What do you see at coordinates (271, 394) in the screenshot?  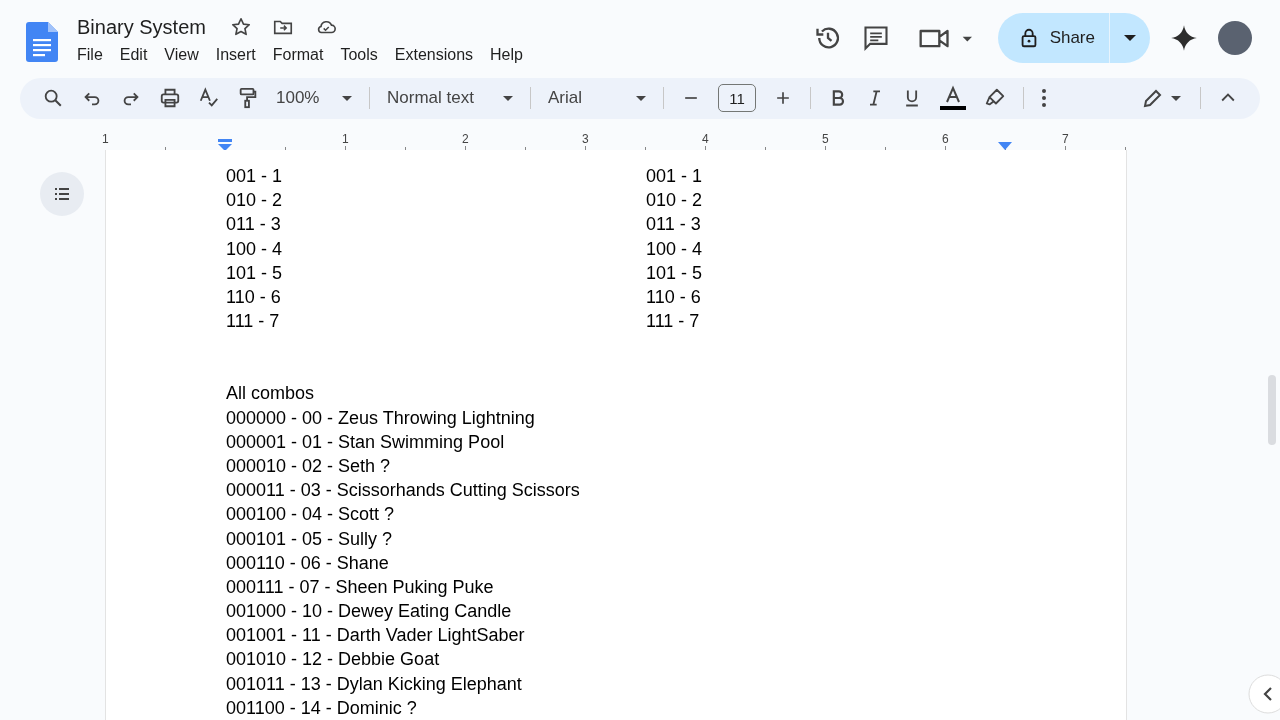 I see `document-heading: All combos` at bounding box center [271, 394].